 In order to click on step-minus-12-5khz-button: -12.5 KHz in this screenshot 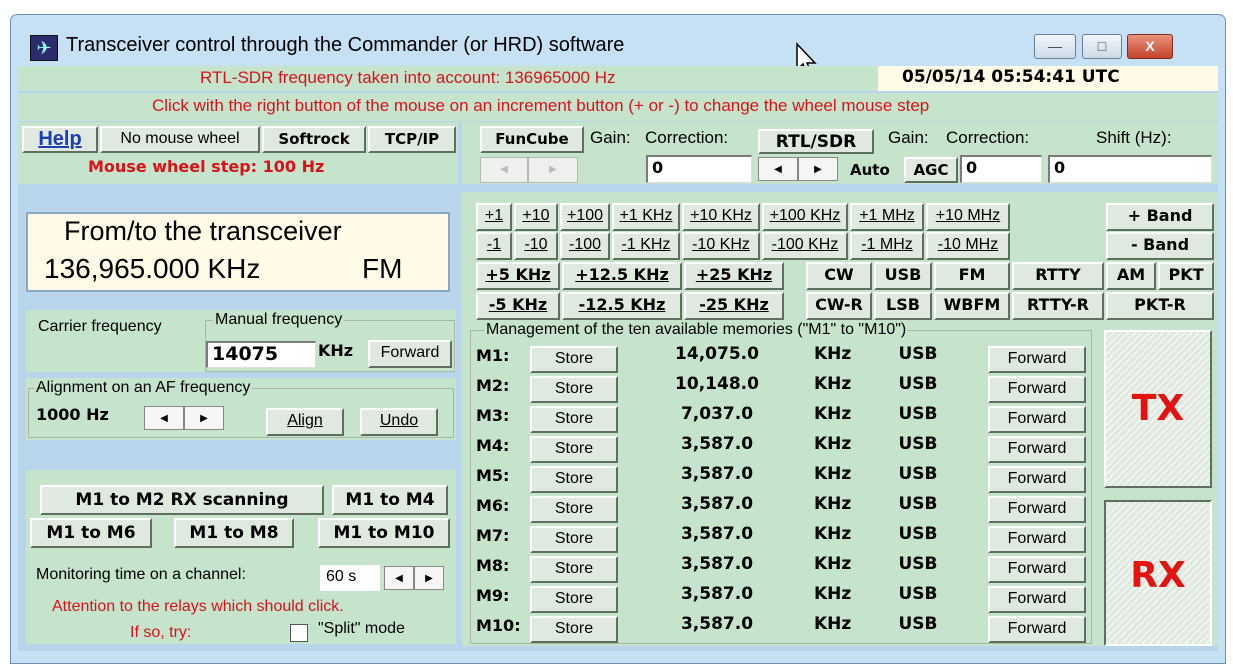, I will do `click(622, 306)`.